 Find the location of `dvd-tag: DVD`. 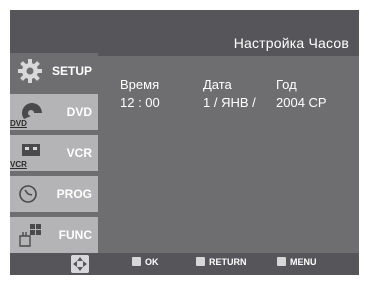

dvd-tag: DVD is located at coordinates (18, 123).